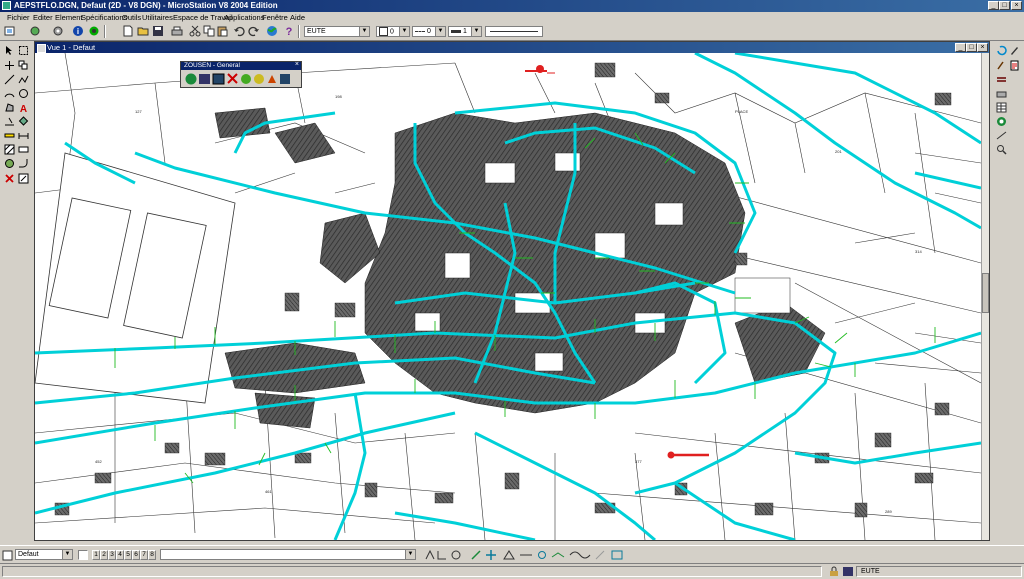  What do you see at coordinates (1001, 79) in the screenshot?
I see `layers-icon` at bounding box center [1001, 79].